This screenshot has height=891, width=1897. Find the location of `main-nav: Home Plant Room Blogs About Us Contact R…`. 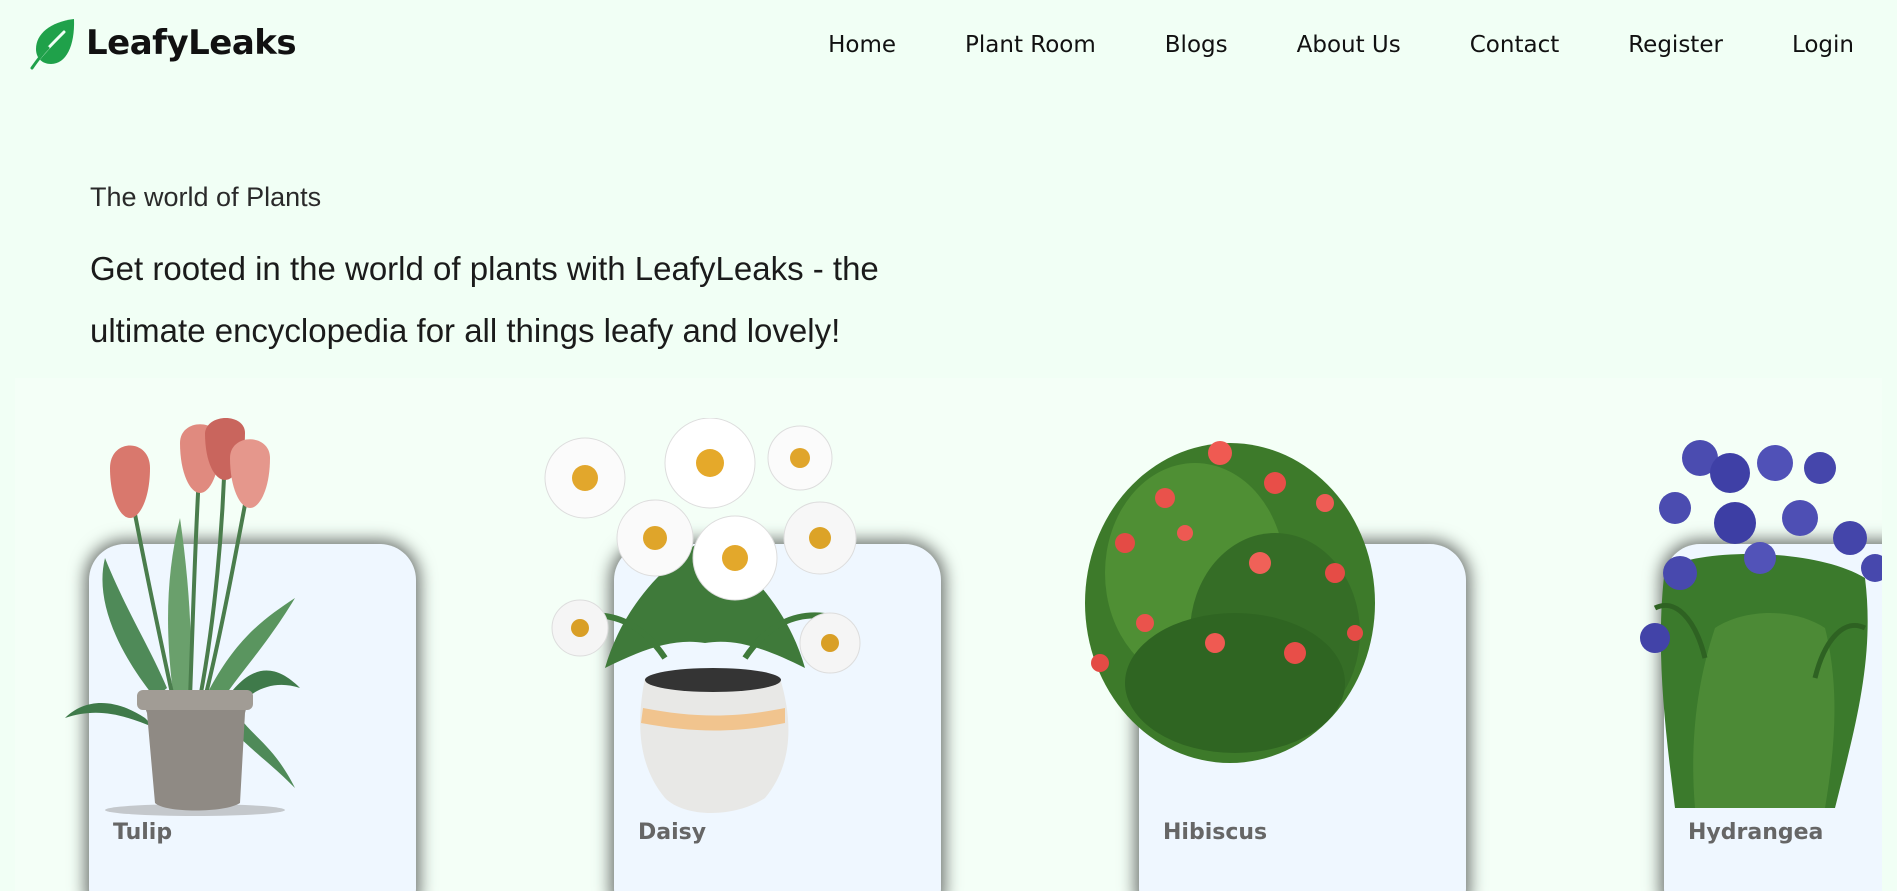

main-nav: Home Plant Room Blogs About Us Contact R… is located at coordinates (1341, 45).